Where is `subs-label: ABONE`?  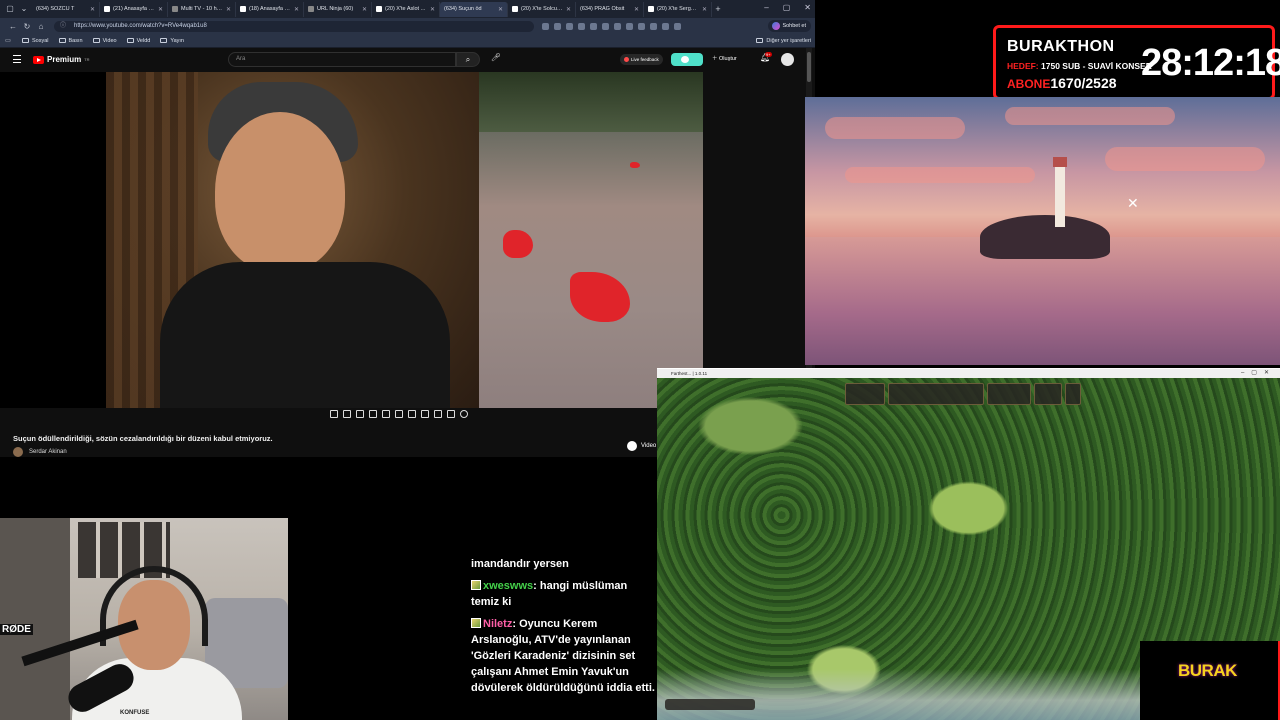 subs-label: ABONE is located at coordinates (1029, 84).